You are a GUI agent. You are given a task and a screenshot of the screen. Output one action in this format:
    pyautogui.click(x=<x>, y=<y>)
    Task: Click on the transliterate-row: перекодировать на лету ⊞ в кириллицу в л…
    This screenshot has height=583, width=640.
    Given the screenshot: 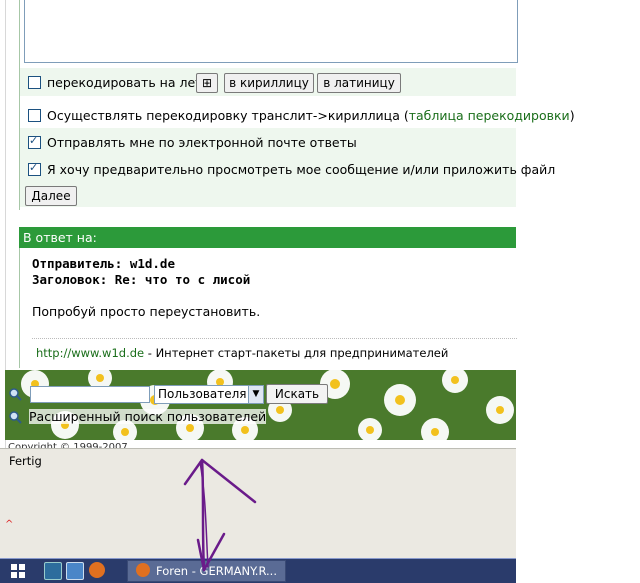 What is the action you would take?
    pyautogui.click(x=268, y=82)
    